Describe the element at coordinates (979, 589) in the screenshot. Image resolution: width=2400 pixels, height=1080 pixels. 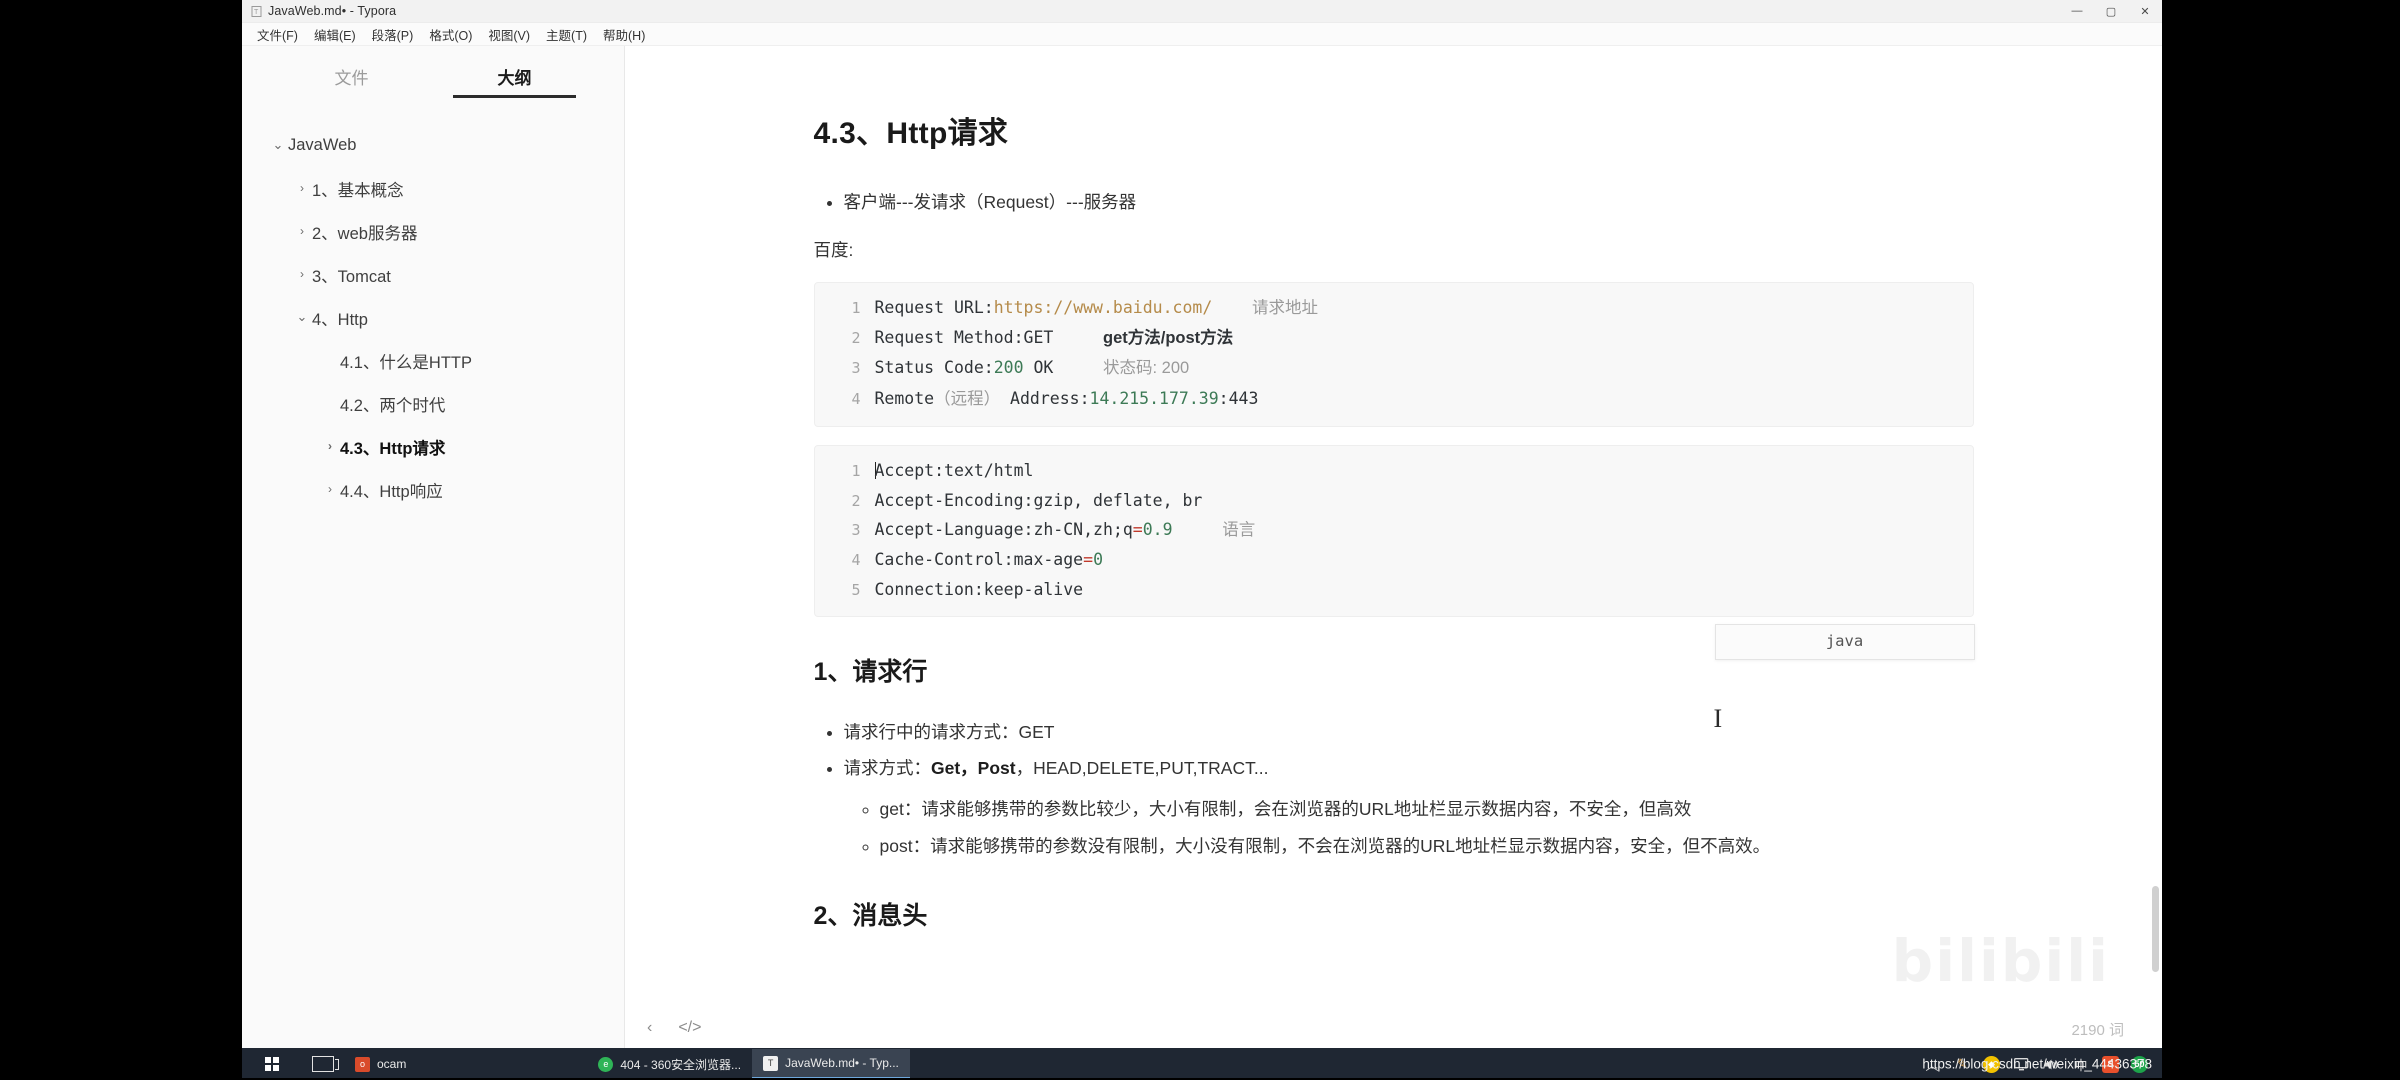
I see `code-line-text: Connection:keep-alive` at that location.